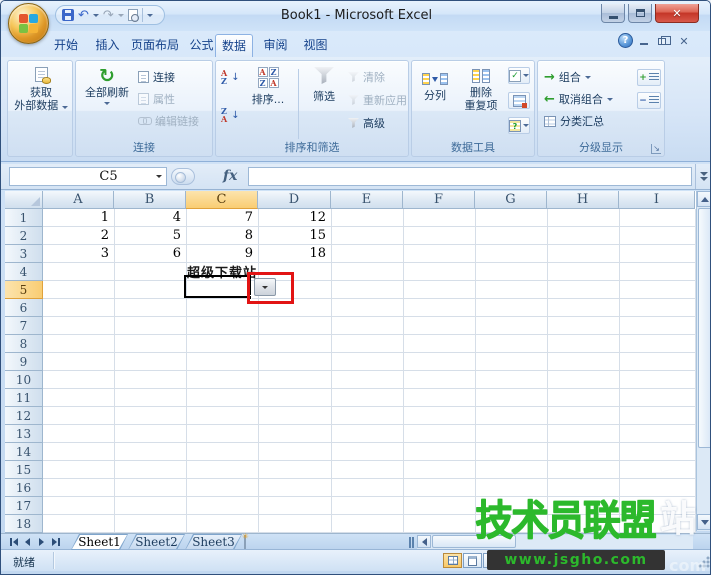 The width and height of the screenshot is (711, 575). Describe the element at coordinates (657, 200) in the screenshot. I see `column-header-I: I` at that location.